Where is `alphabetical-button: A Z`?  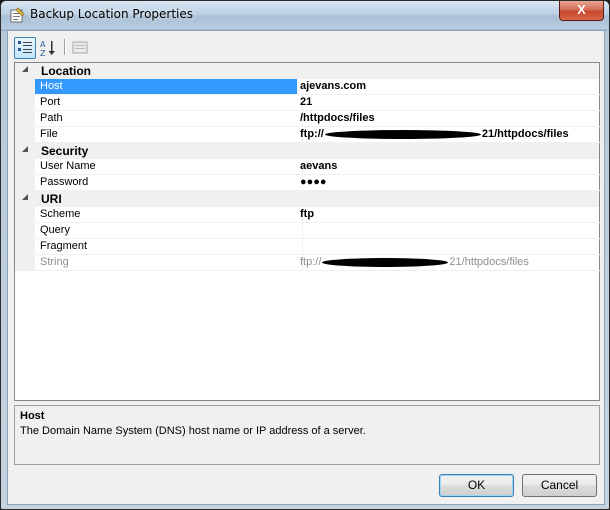
alphabetical-button: A Z is located at coordinates (48, 48).